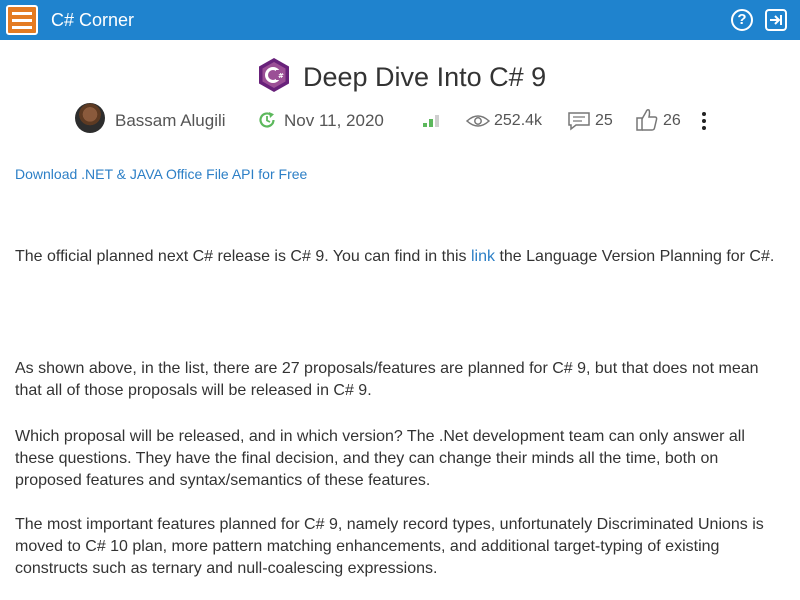 This screenshot has width=800, height=600. Describe the element at coordinates (518, 120) in the screenshot. I see `view-count: 252.4k` at that location.